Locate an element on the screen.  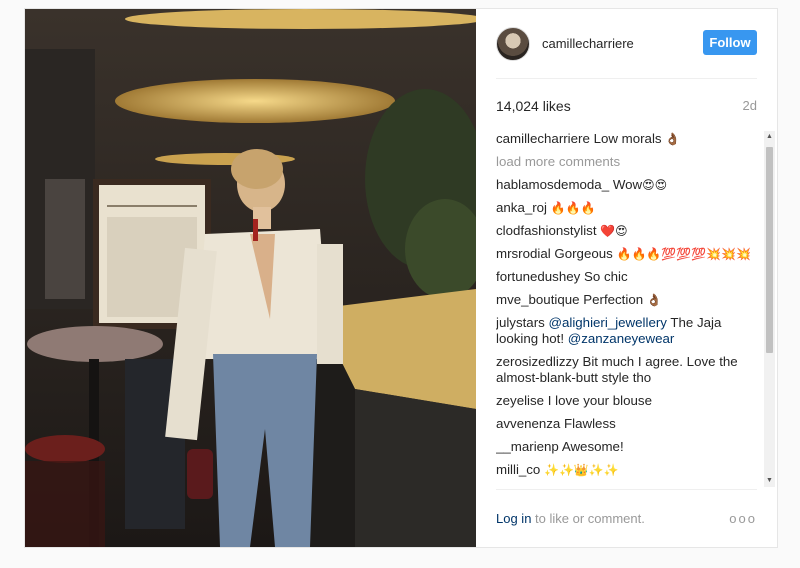
likes-count: 14,024 likes is located at coordinates (533, 106).